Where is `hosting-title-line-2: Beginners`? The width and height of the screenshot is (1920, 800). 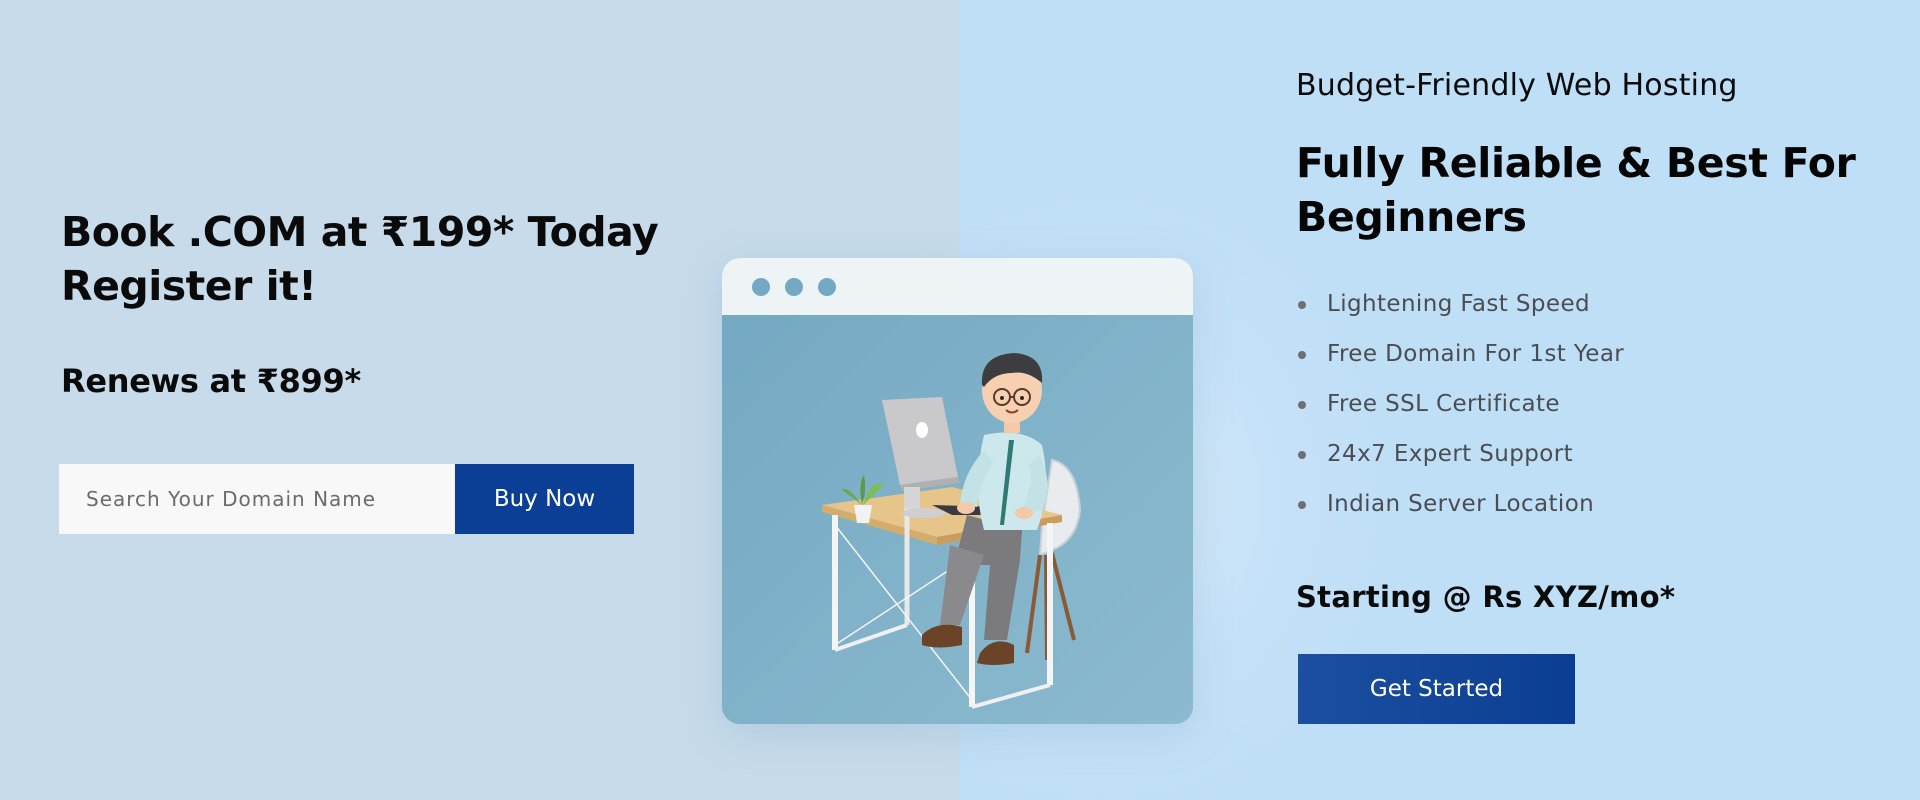
hosting-title-line-2: Beginners is located at coordinates (1411, 217).